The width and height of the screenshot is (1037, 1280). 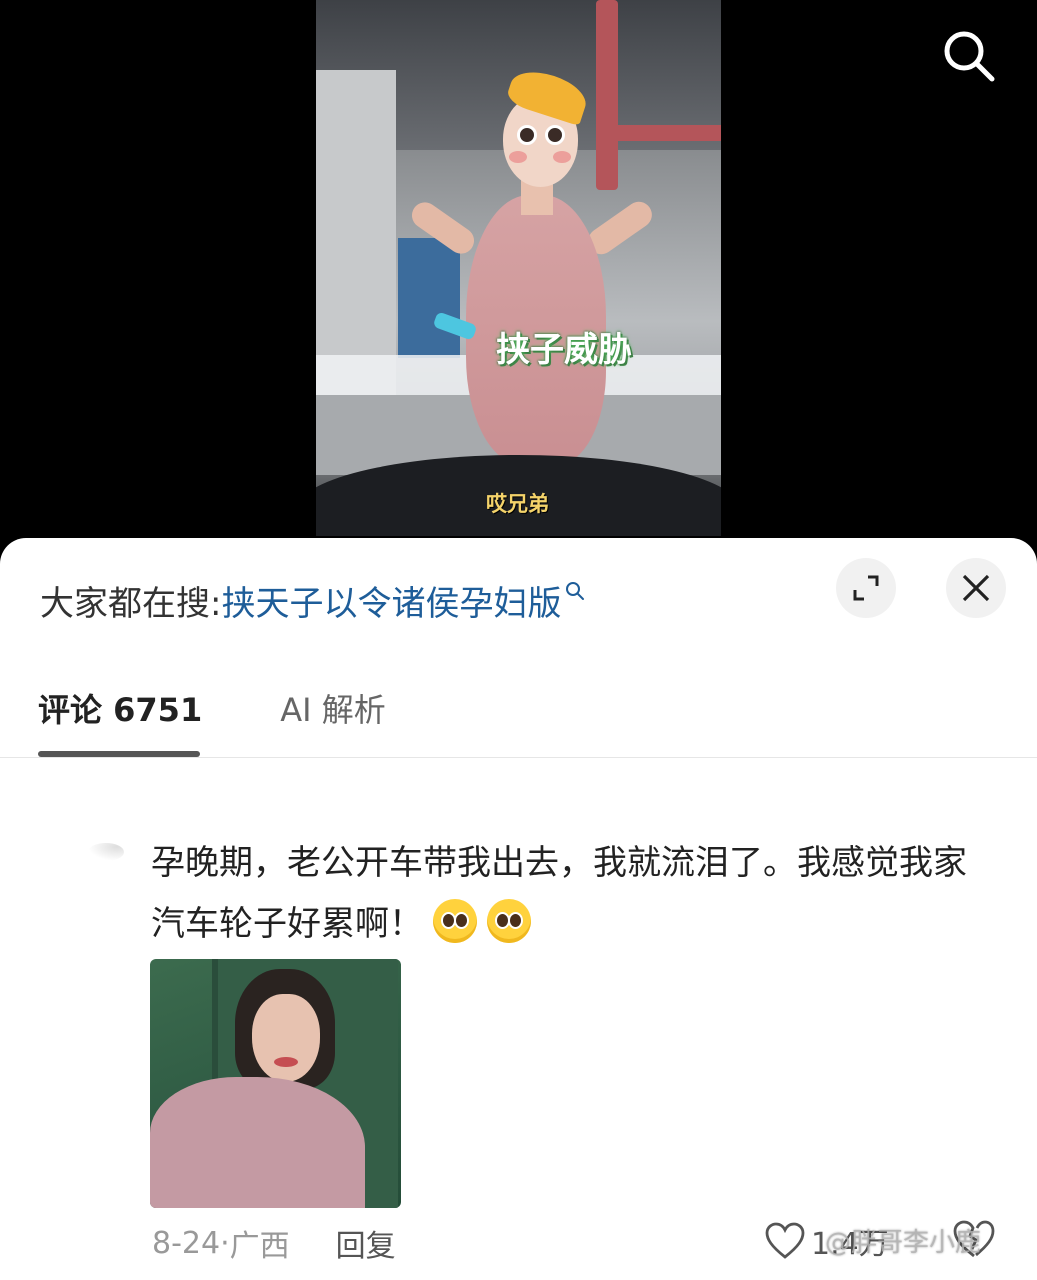 I want to click on divider, so click(x=518, y=757).